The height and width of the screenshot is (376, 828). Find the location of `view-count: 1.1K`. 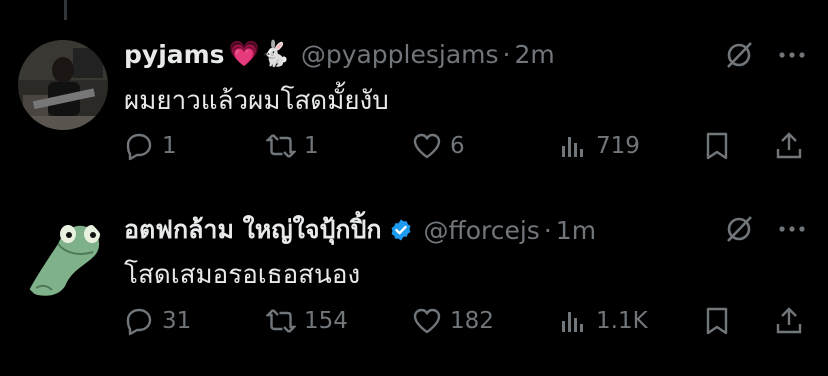

view-count: 1.1K is located at coordinates (622, 321).